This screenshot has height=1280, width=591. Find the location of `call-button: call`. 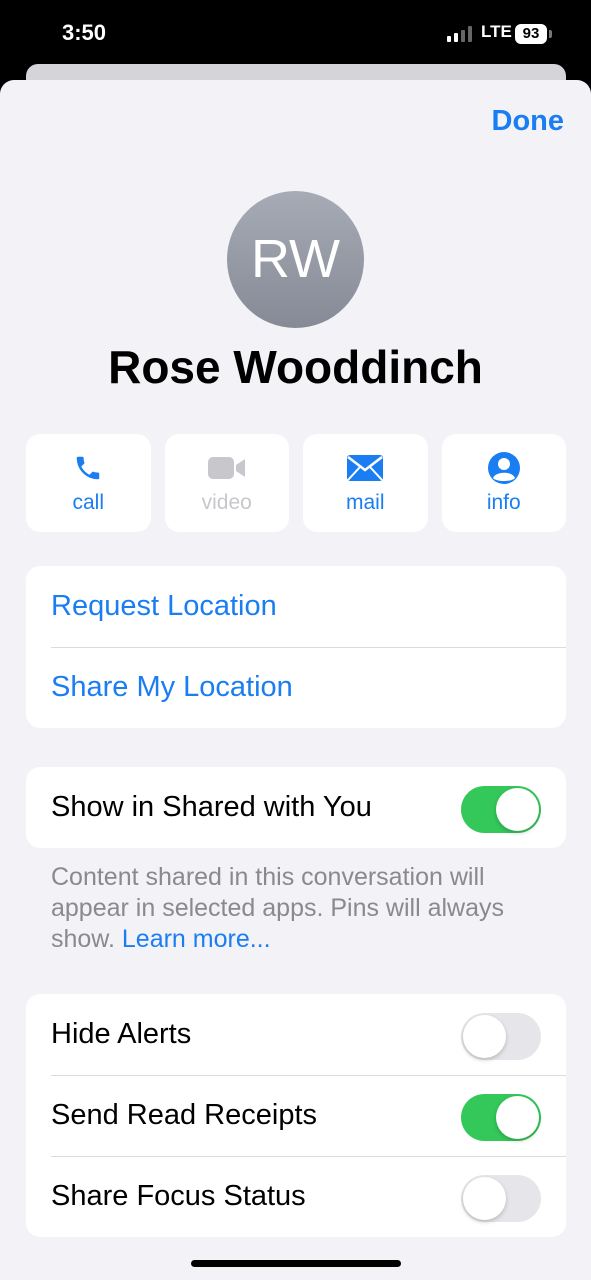

call-button: call is located at coordinates (88, 483).